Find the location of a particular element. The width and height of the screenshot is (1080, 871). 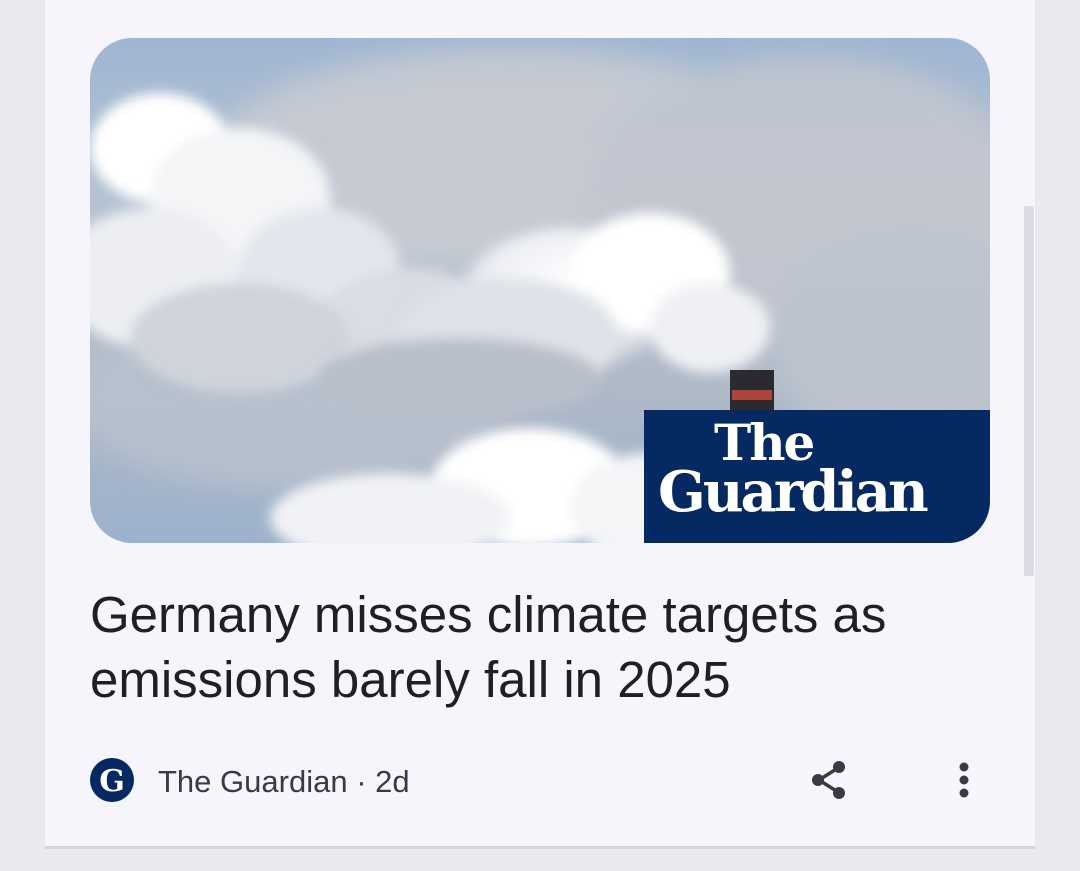

share-button is located at coordinates (829, 780).